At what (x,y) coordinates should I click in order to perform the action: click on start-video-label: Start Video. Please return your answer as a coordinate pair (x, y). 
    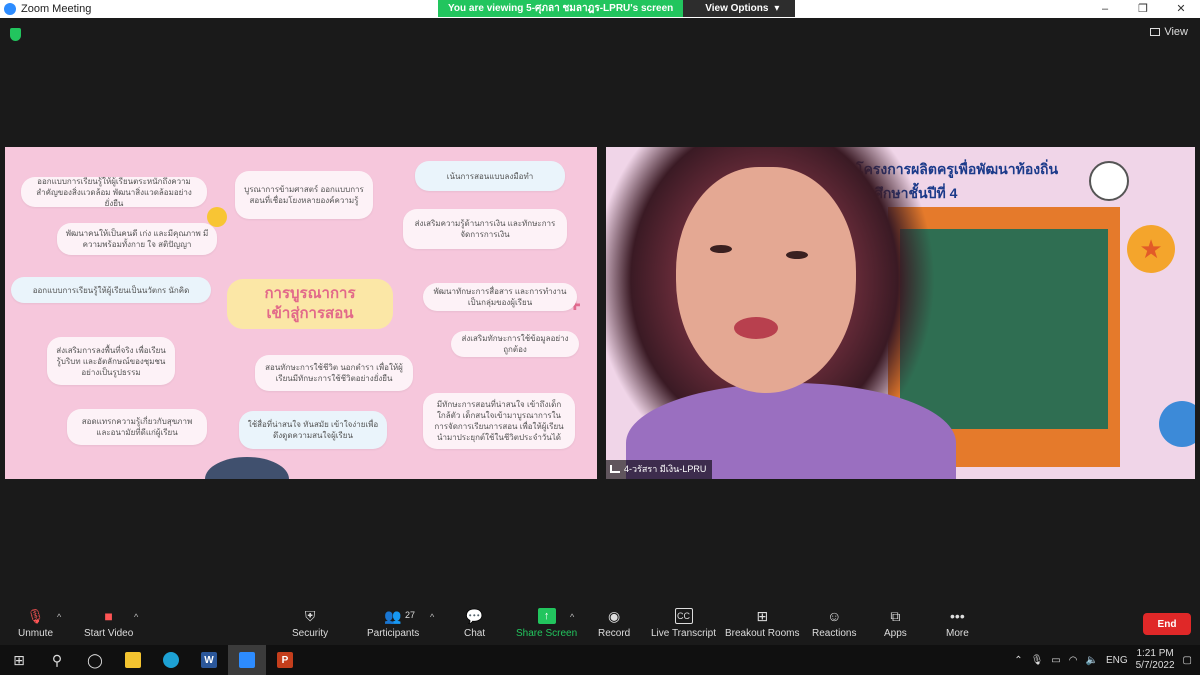
    Looking at the image, I should click on (109, 633).